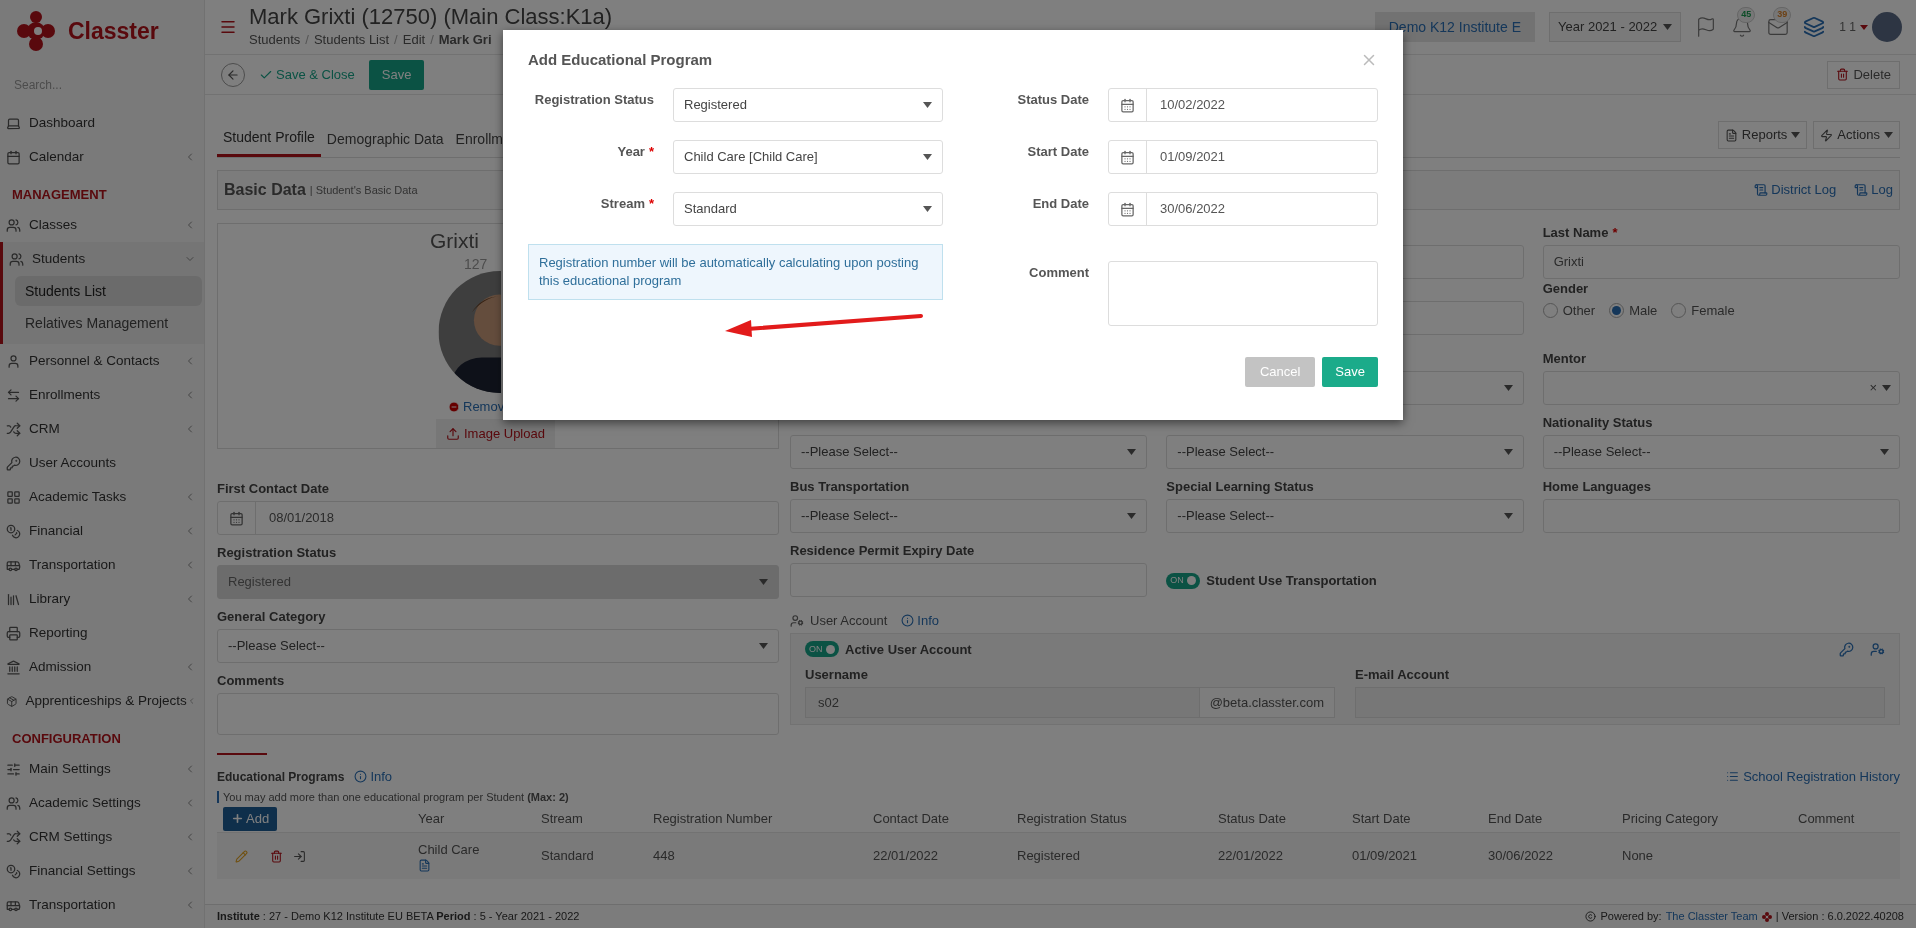 This screenshot has height=928, width=1916. What do you see at coordinates (1721, 262) in the screenshot?
I see `input-field: Grixti` at bounding box center [1721, 262].